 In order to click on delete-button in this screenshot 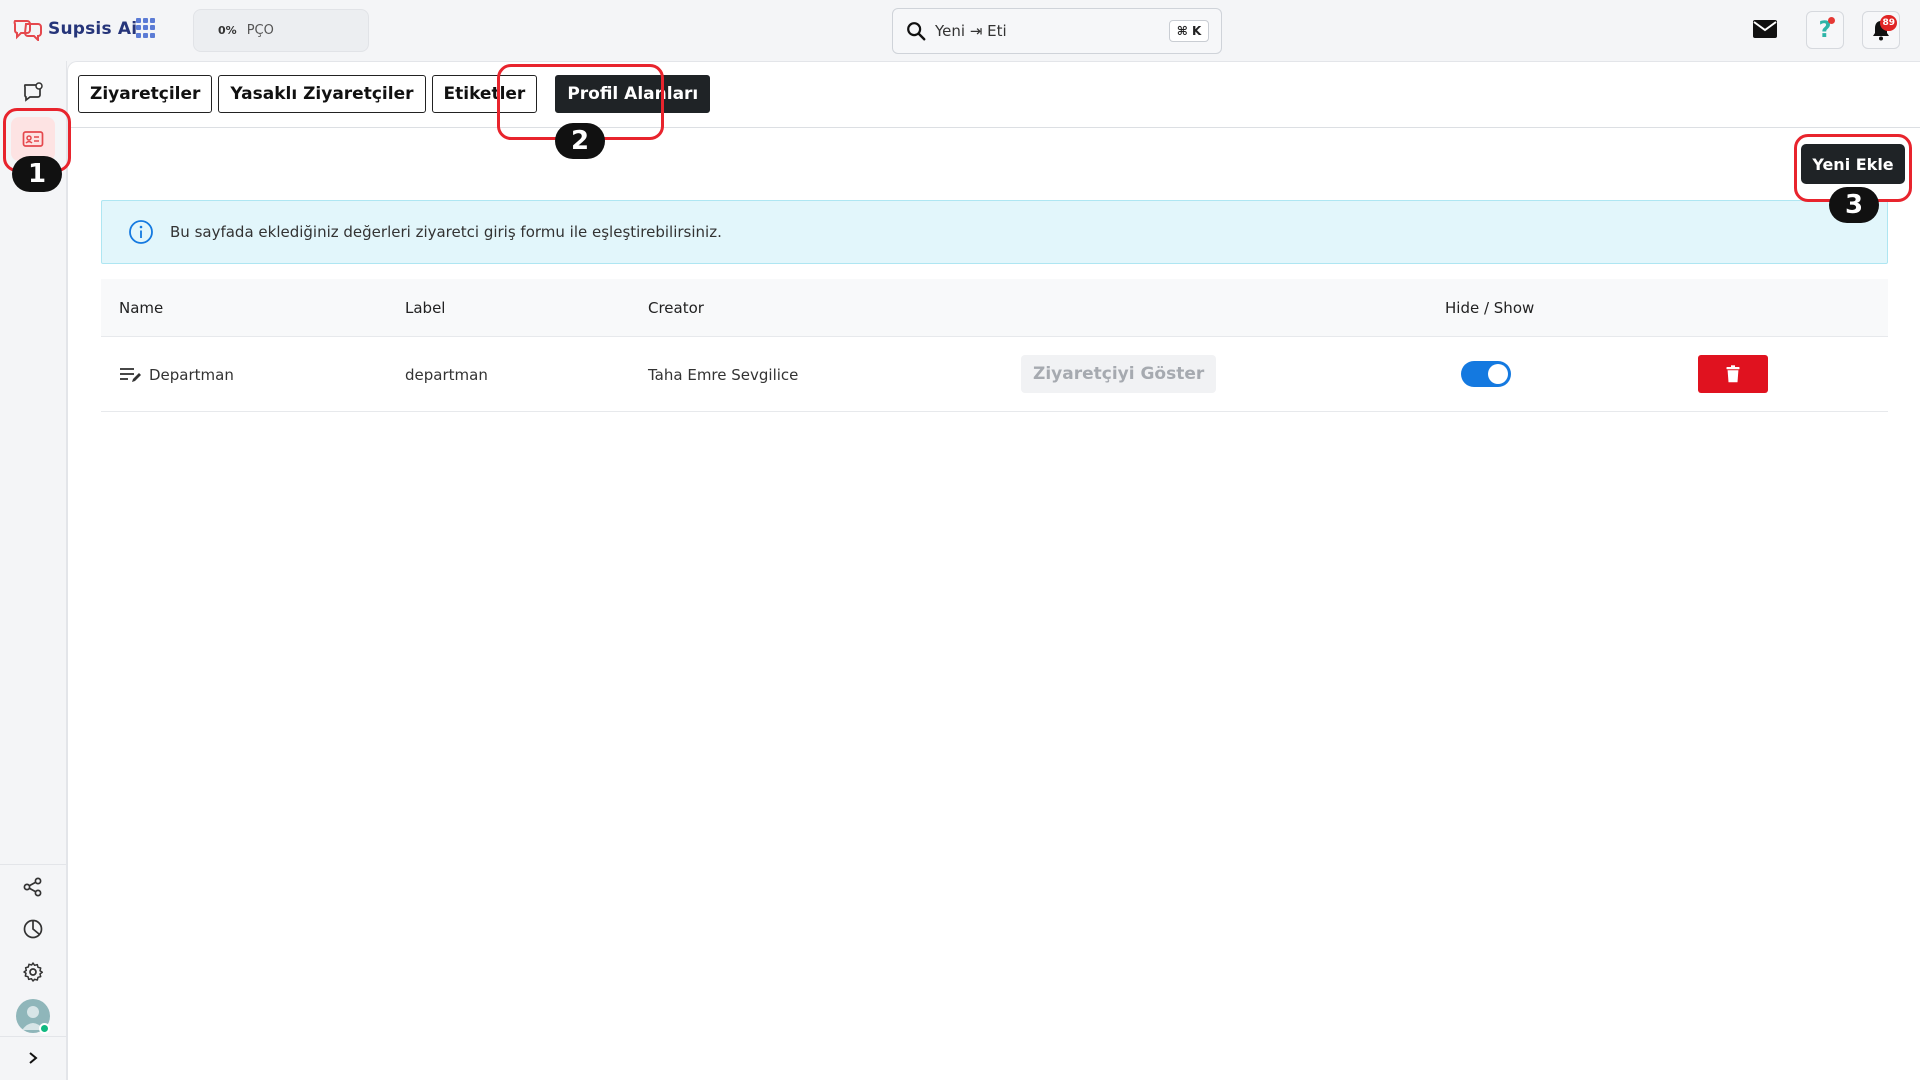, I will do `click(1733, 374)`.